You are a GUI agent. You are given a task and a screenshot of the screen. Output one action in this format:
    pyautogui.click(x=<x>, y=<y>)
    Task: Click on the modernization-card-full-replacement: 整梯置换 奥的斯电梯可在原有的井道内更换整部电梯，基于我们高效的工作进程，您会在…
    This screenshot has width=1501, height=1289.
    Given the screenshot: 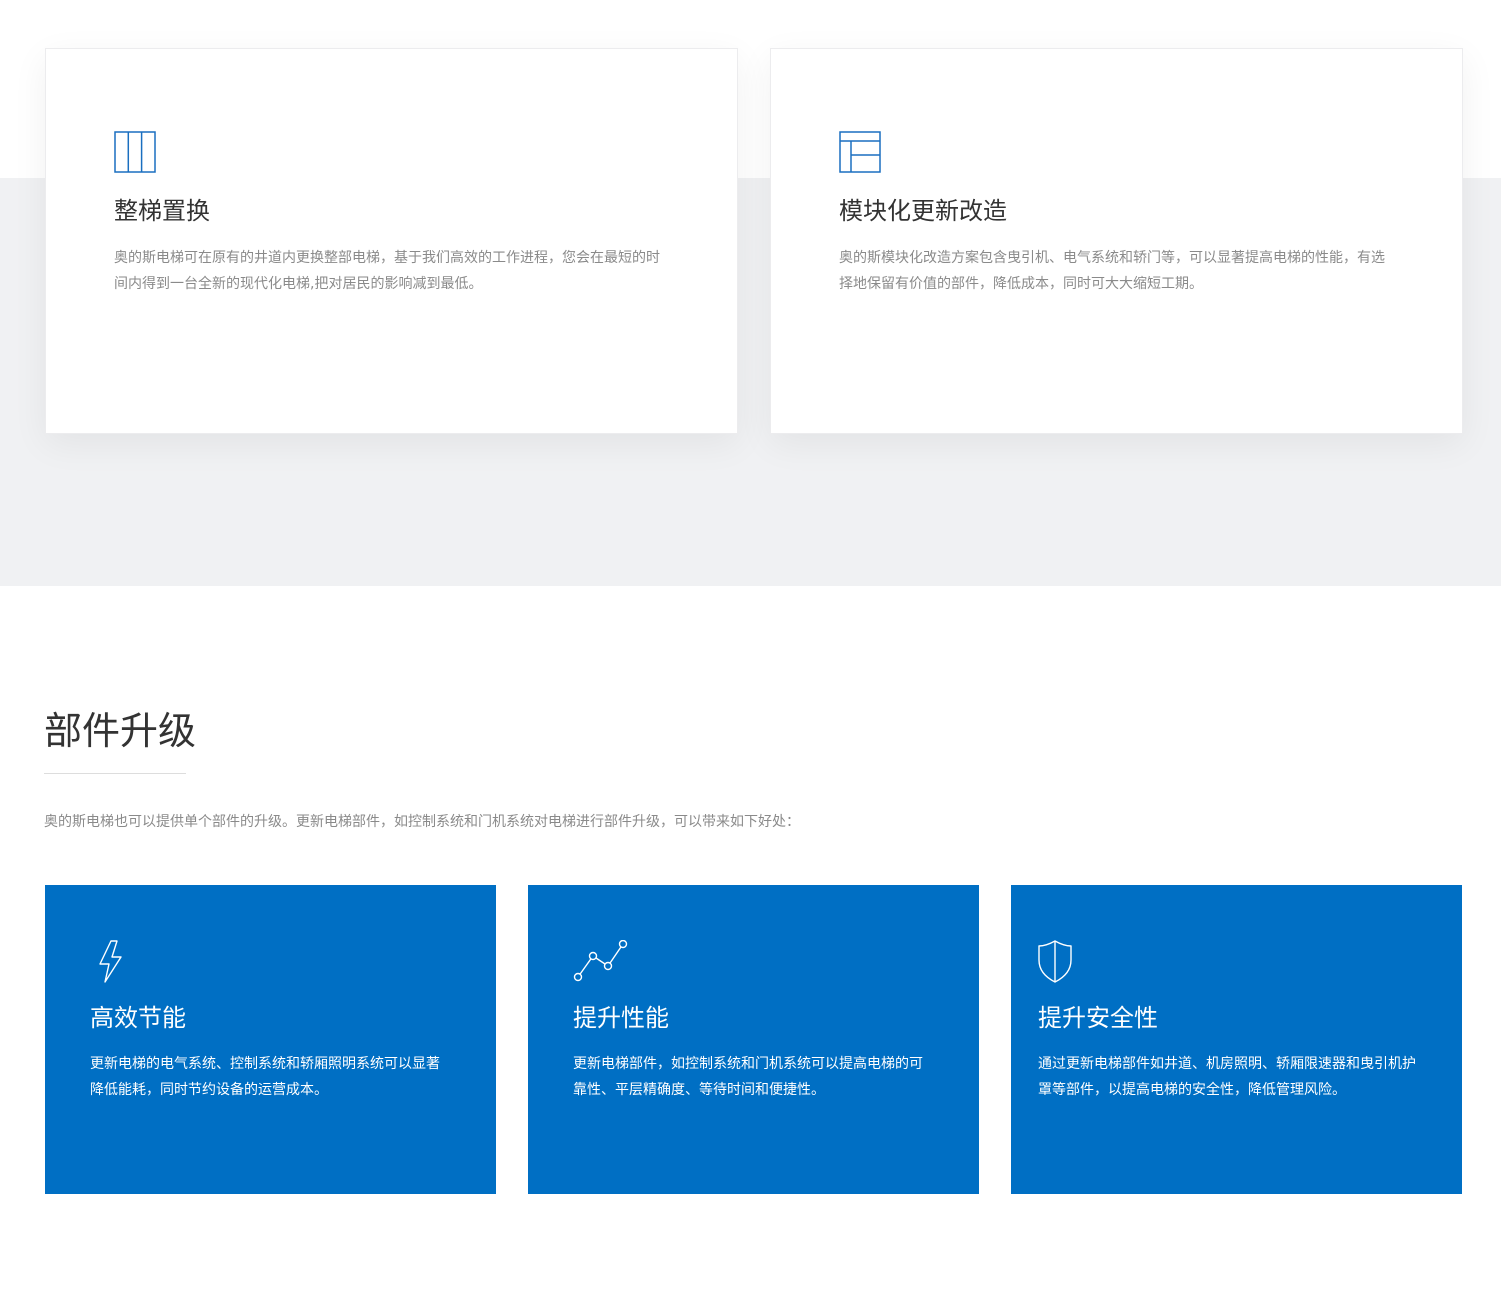 What is the action you would take?
    pyautogui.click(x=391, y=241)
    